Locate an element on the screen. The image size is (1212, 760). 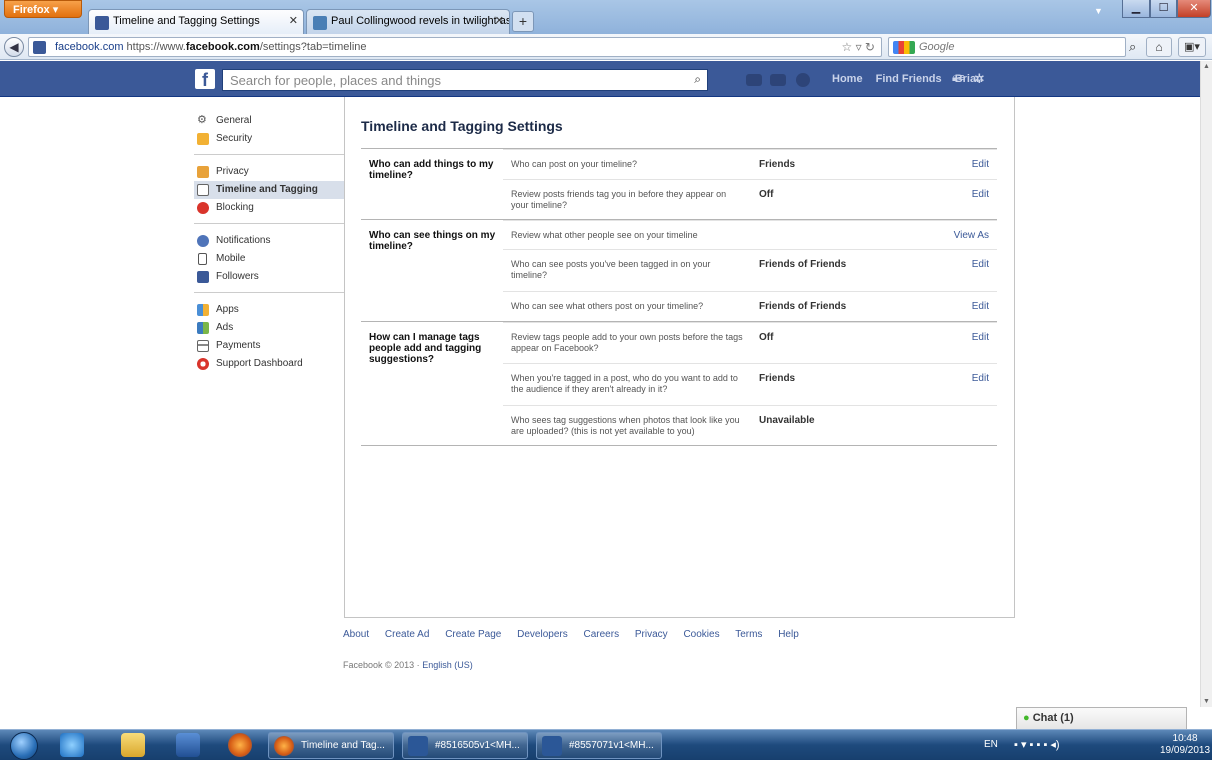
tab-list-chevron-icon: ▼ is located at coordinates (1098, 11).